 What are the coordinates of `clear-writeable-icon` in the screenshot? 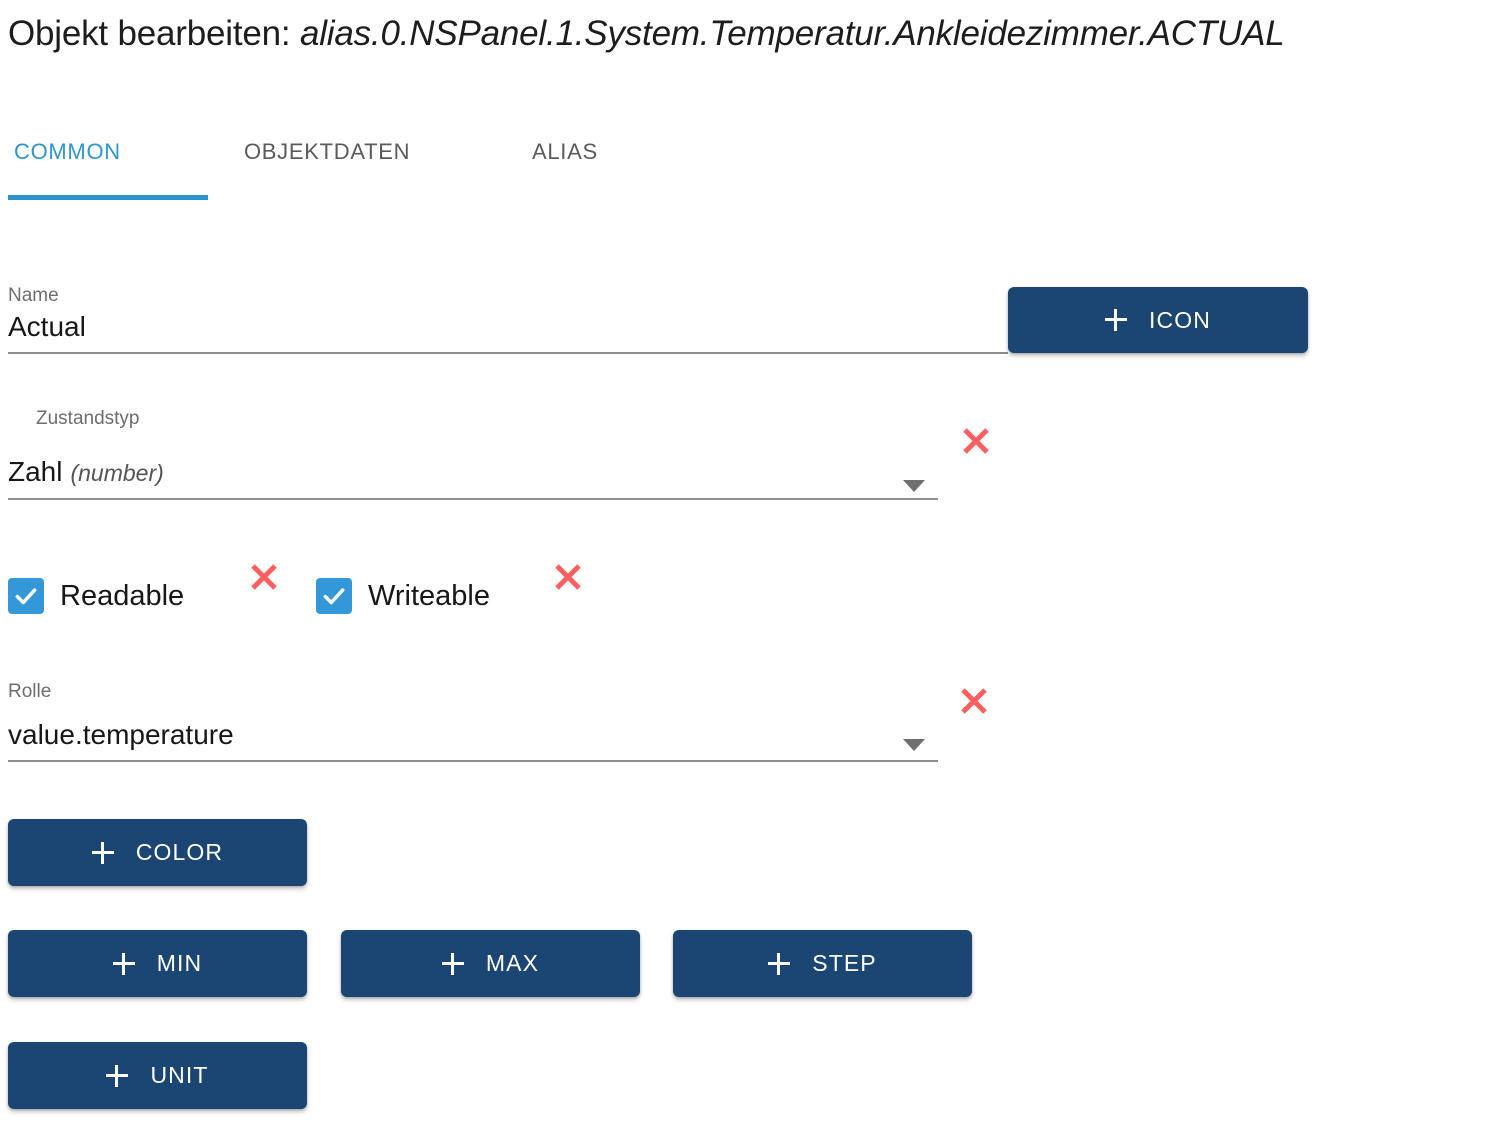 It's located at (568, 577).